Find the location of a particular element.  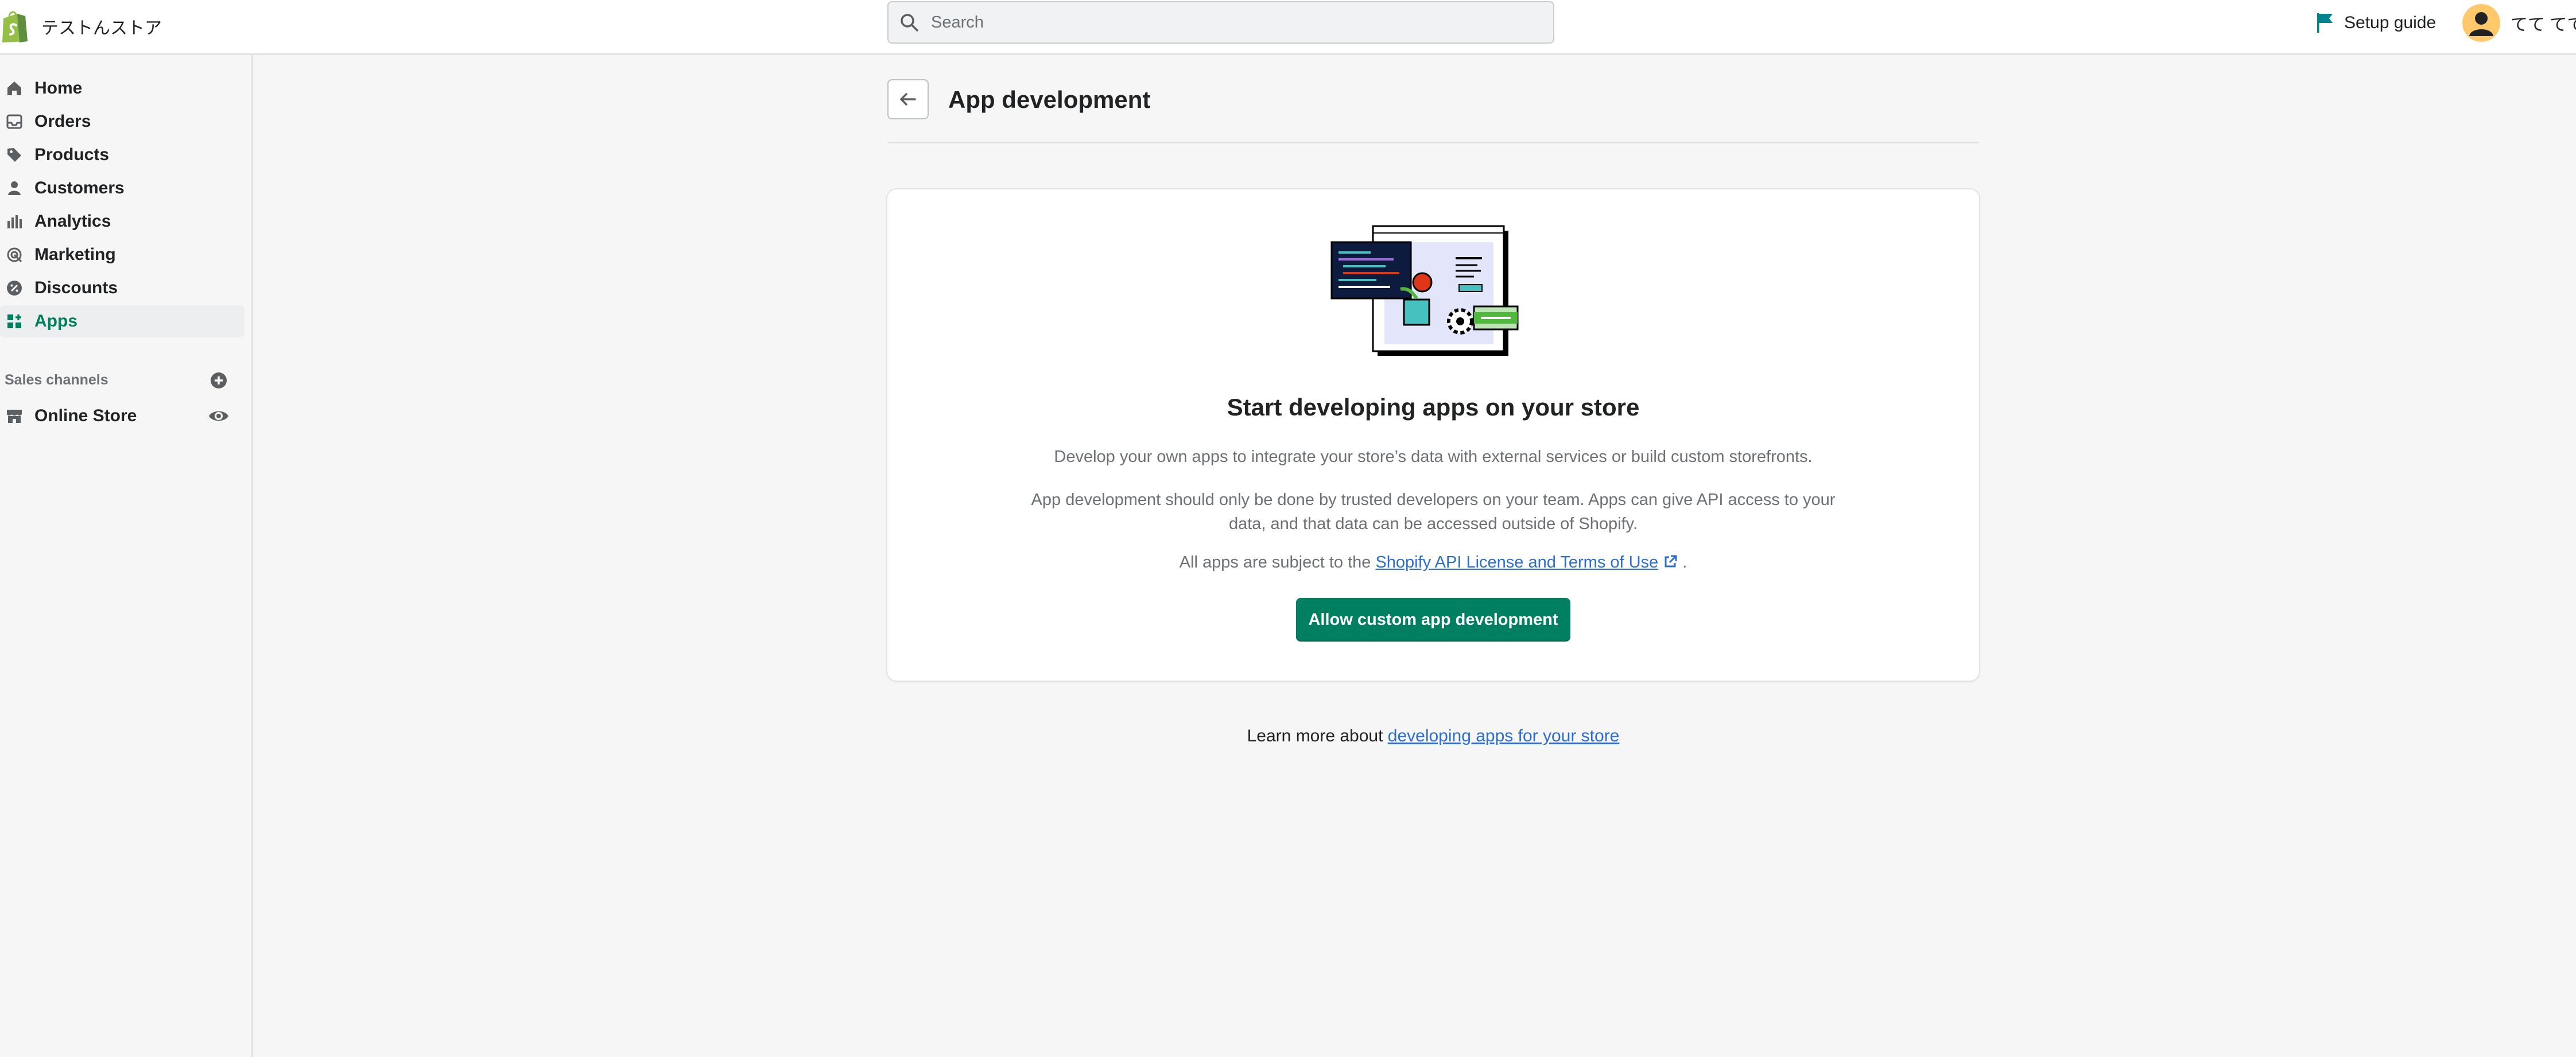

sidebar-item-apps: Apps is located at coordinates (122, 321).